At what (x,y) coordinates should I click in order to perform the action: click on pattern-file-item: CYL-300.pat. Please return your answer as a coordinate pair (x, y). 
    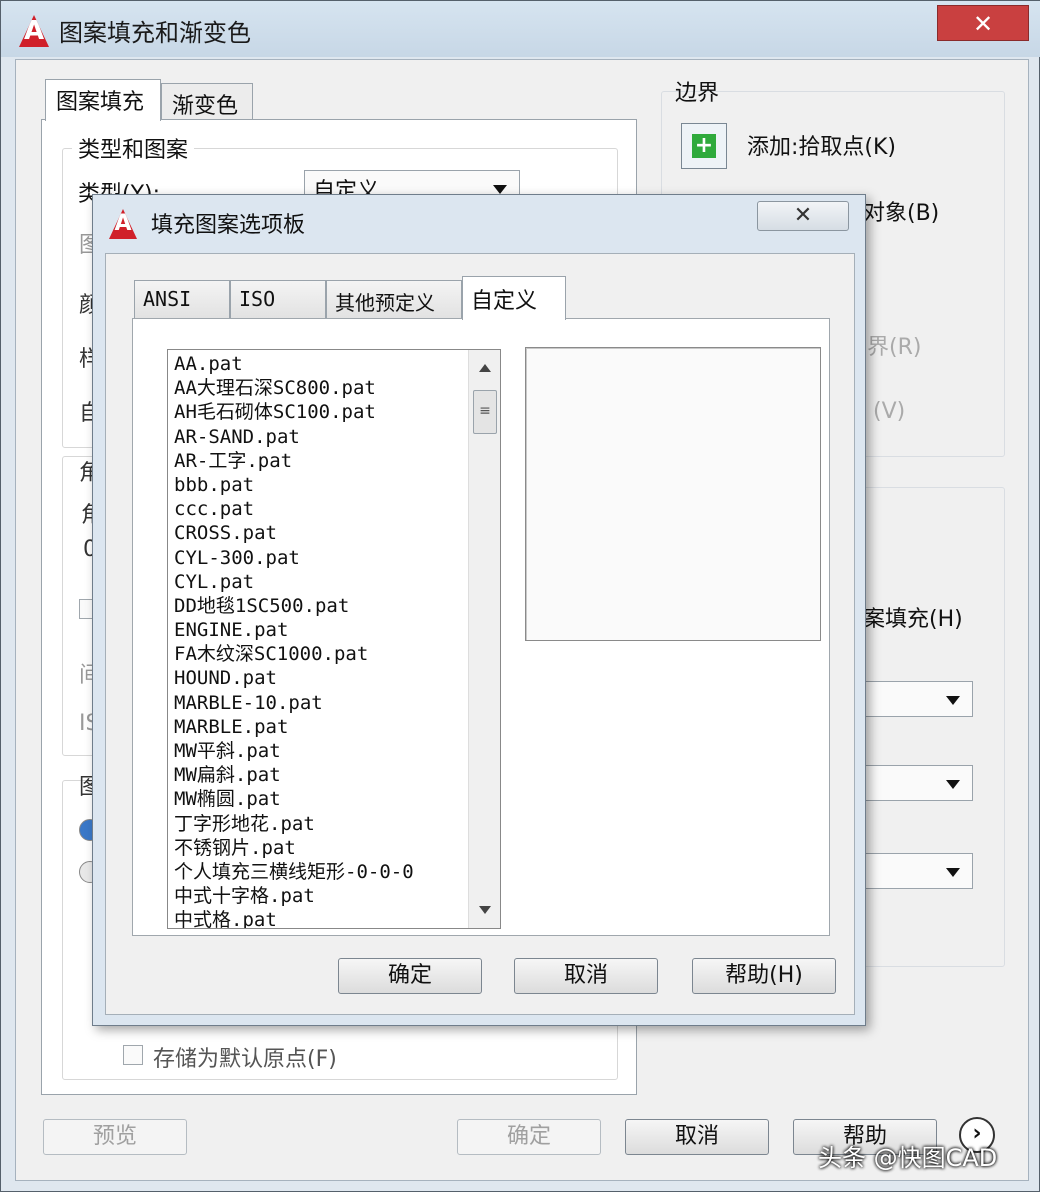
    Looking at the image, I should click on (319, 558).